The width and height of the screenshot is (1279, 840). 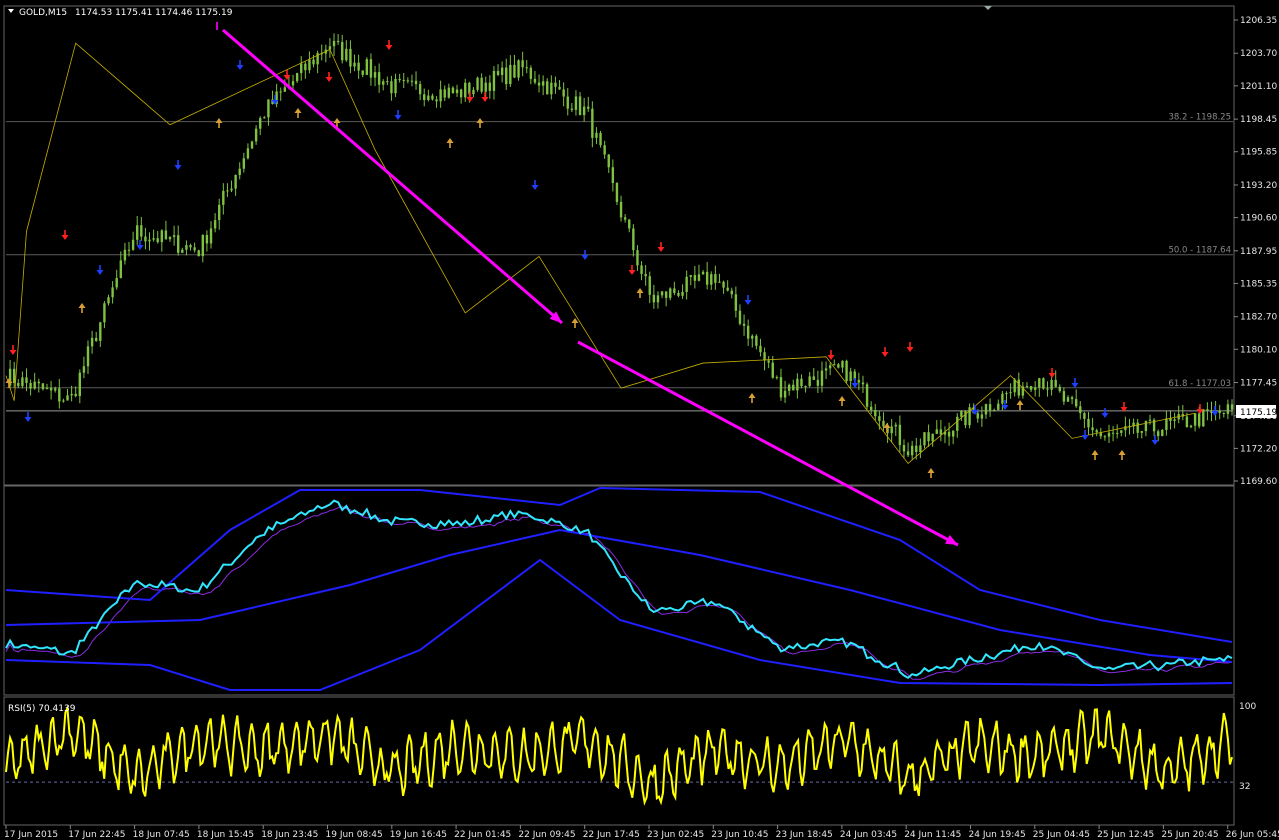 I want to click on price-tick-label: 1185.35, so click(x=1258, y=284).